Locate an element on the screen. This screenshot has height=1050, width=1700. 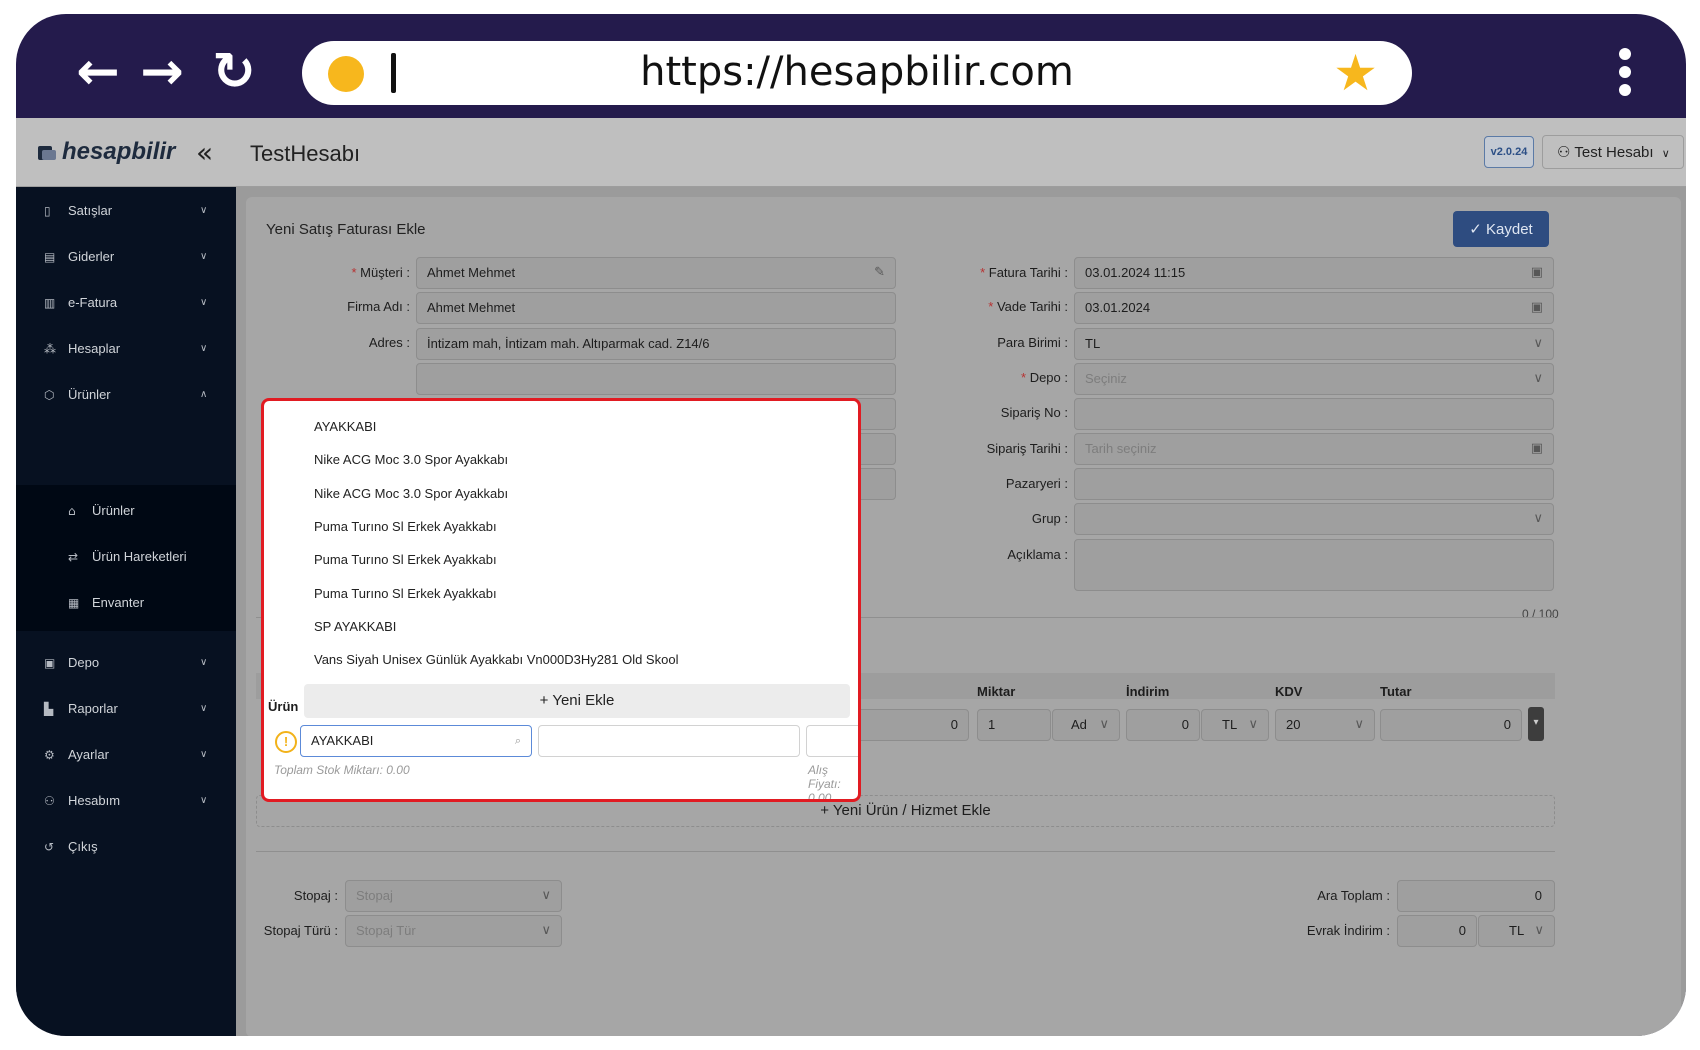
sidebar-submenu: ⌂ Ürünler ⇄ Ürün Hareketleri ▦ Envanter is located at coordinates (126, 558).